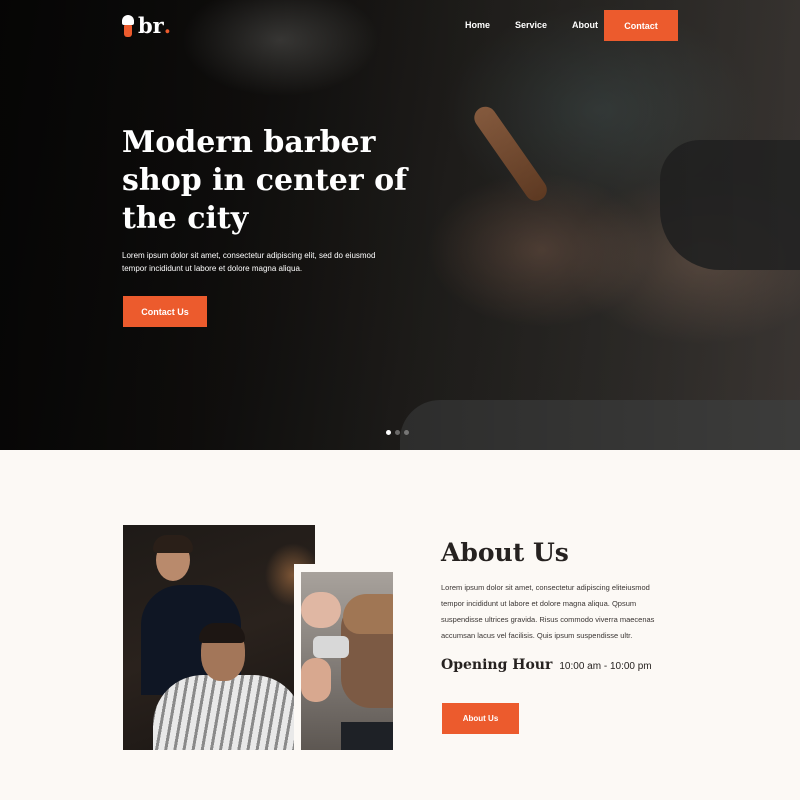 This screenshot has height=800, width=800. Describe the element at coordinates (165, 311) in the screenshot. I see `contact-us-button: Contact Us` at that location.